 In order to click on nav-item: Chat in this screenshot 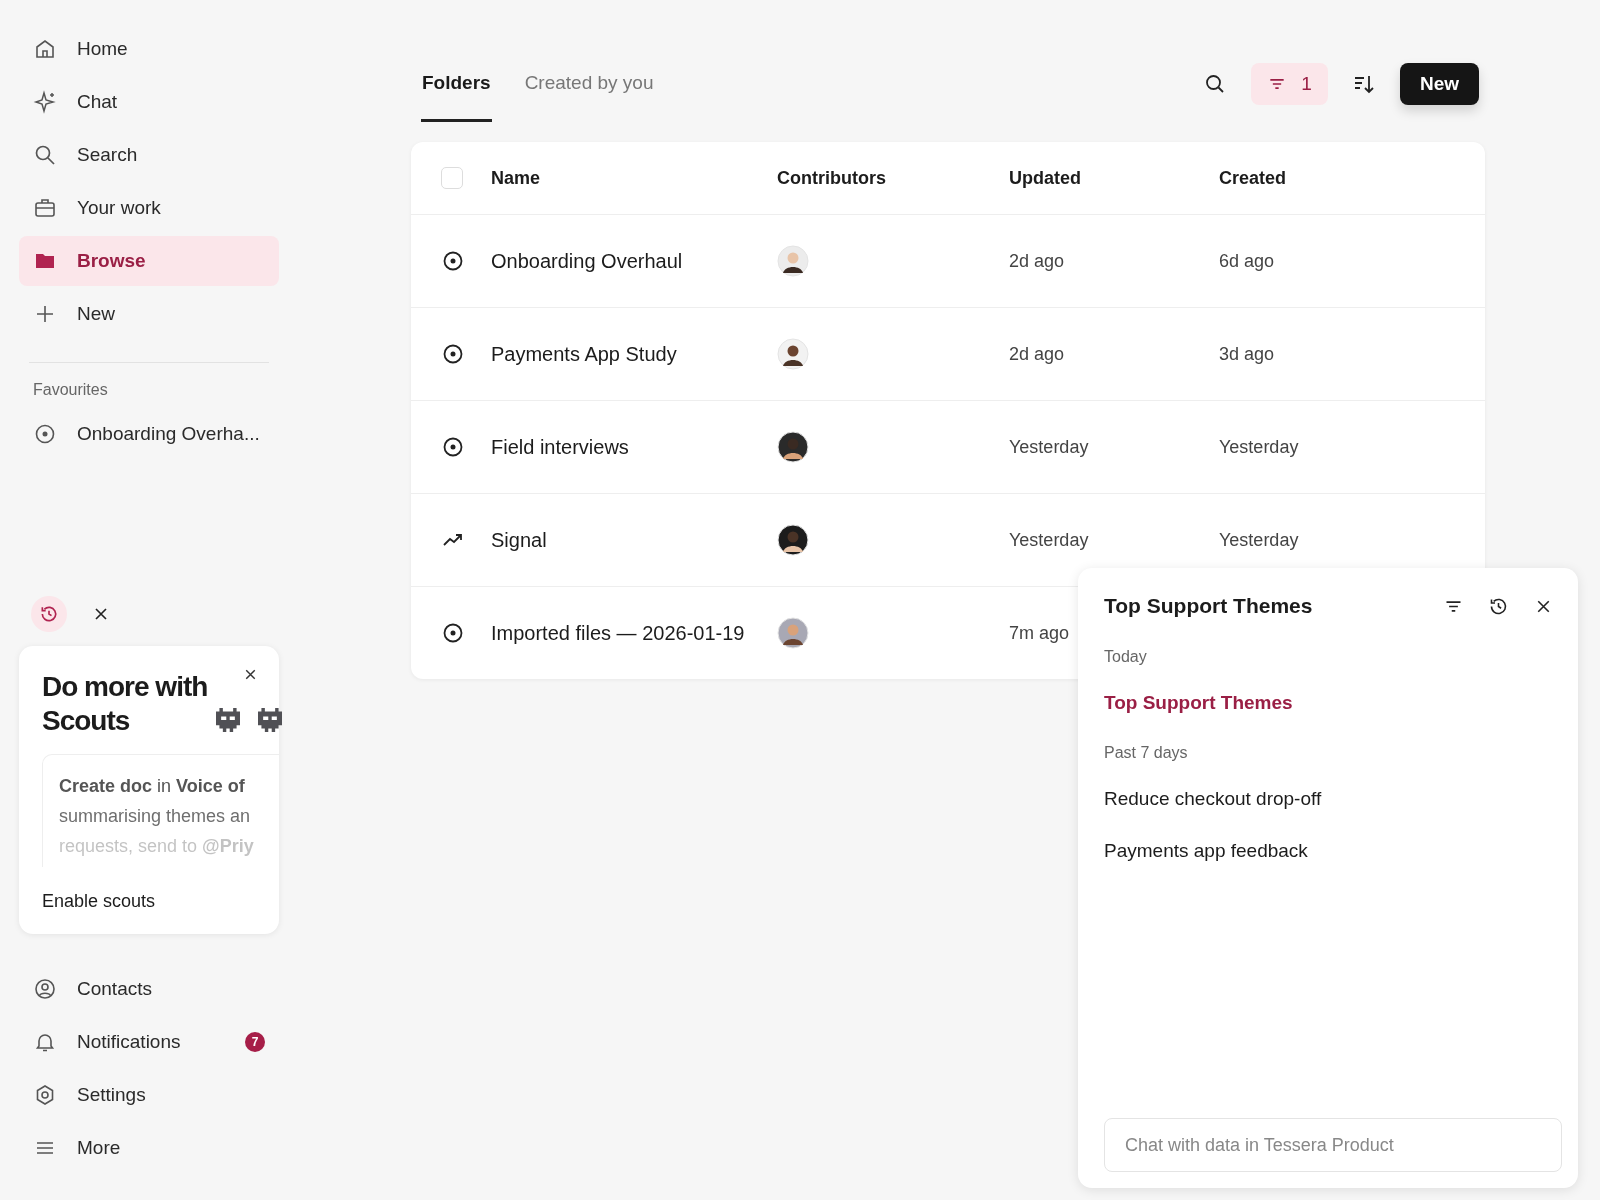, I will do `click(149, 102)`.